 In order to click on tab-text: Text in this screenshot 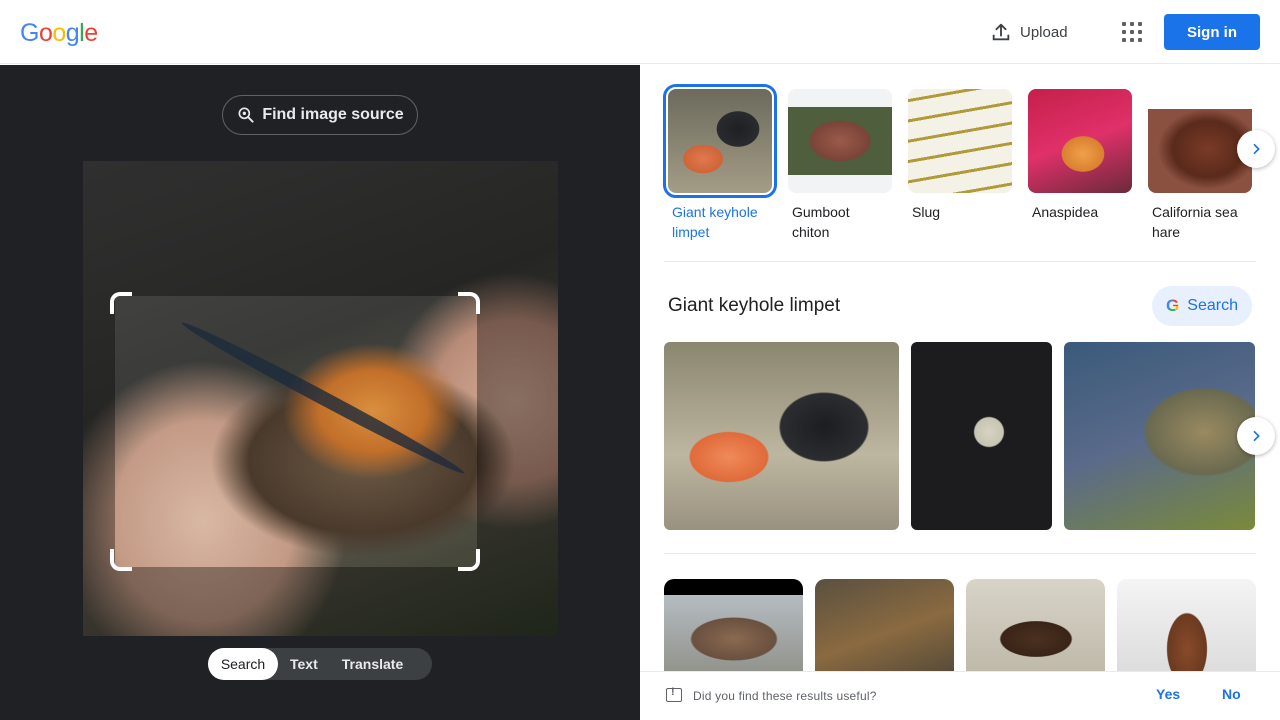, I will do `click(304, 664)`.